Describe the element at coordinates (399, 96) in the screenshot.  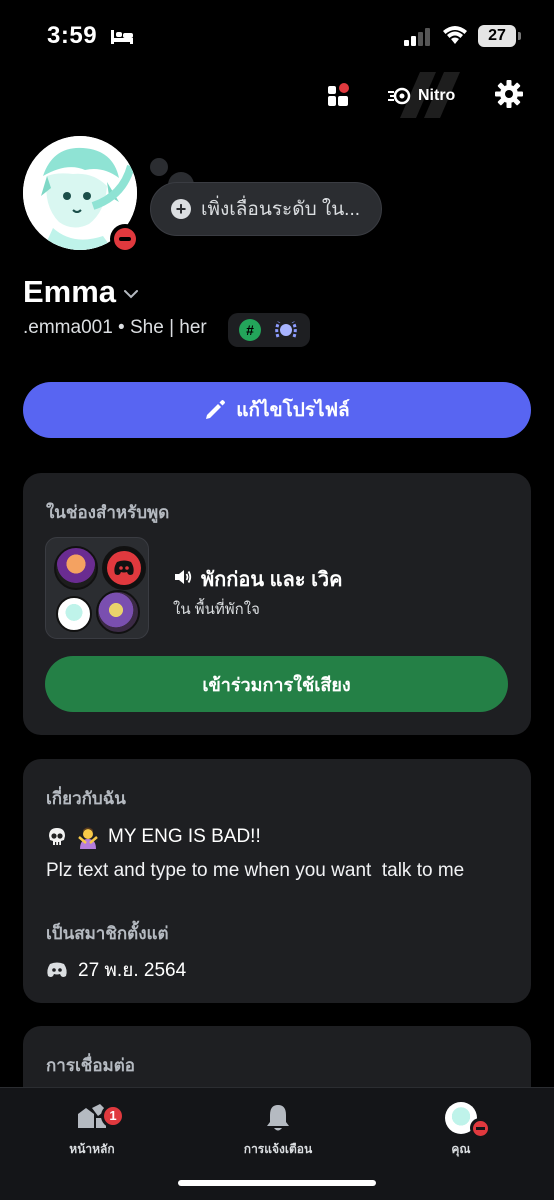
I see `nitro-icon` at that location.